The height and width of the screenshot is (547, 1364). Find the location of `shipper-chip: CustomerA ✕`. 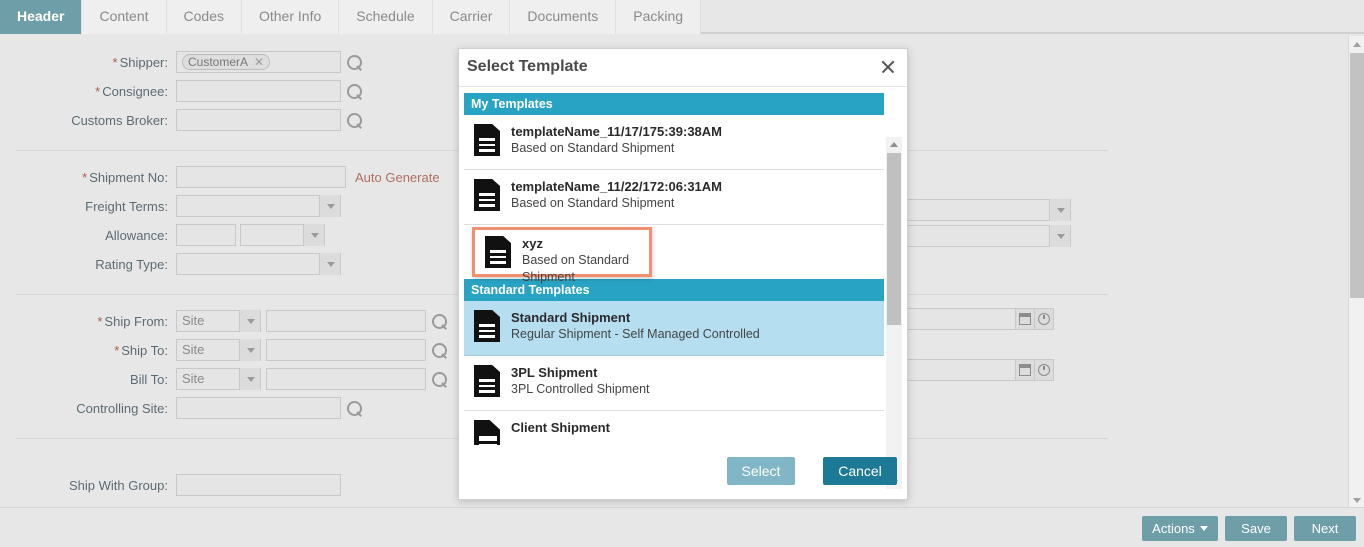

shipper-chip: CustomerA ✕ is located at coordinates (226, 62).